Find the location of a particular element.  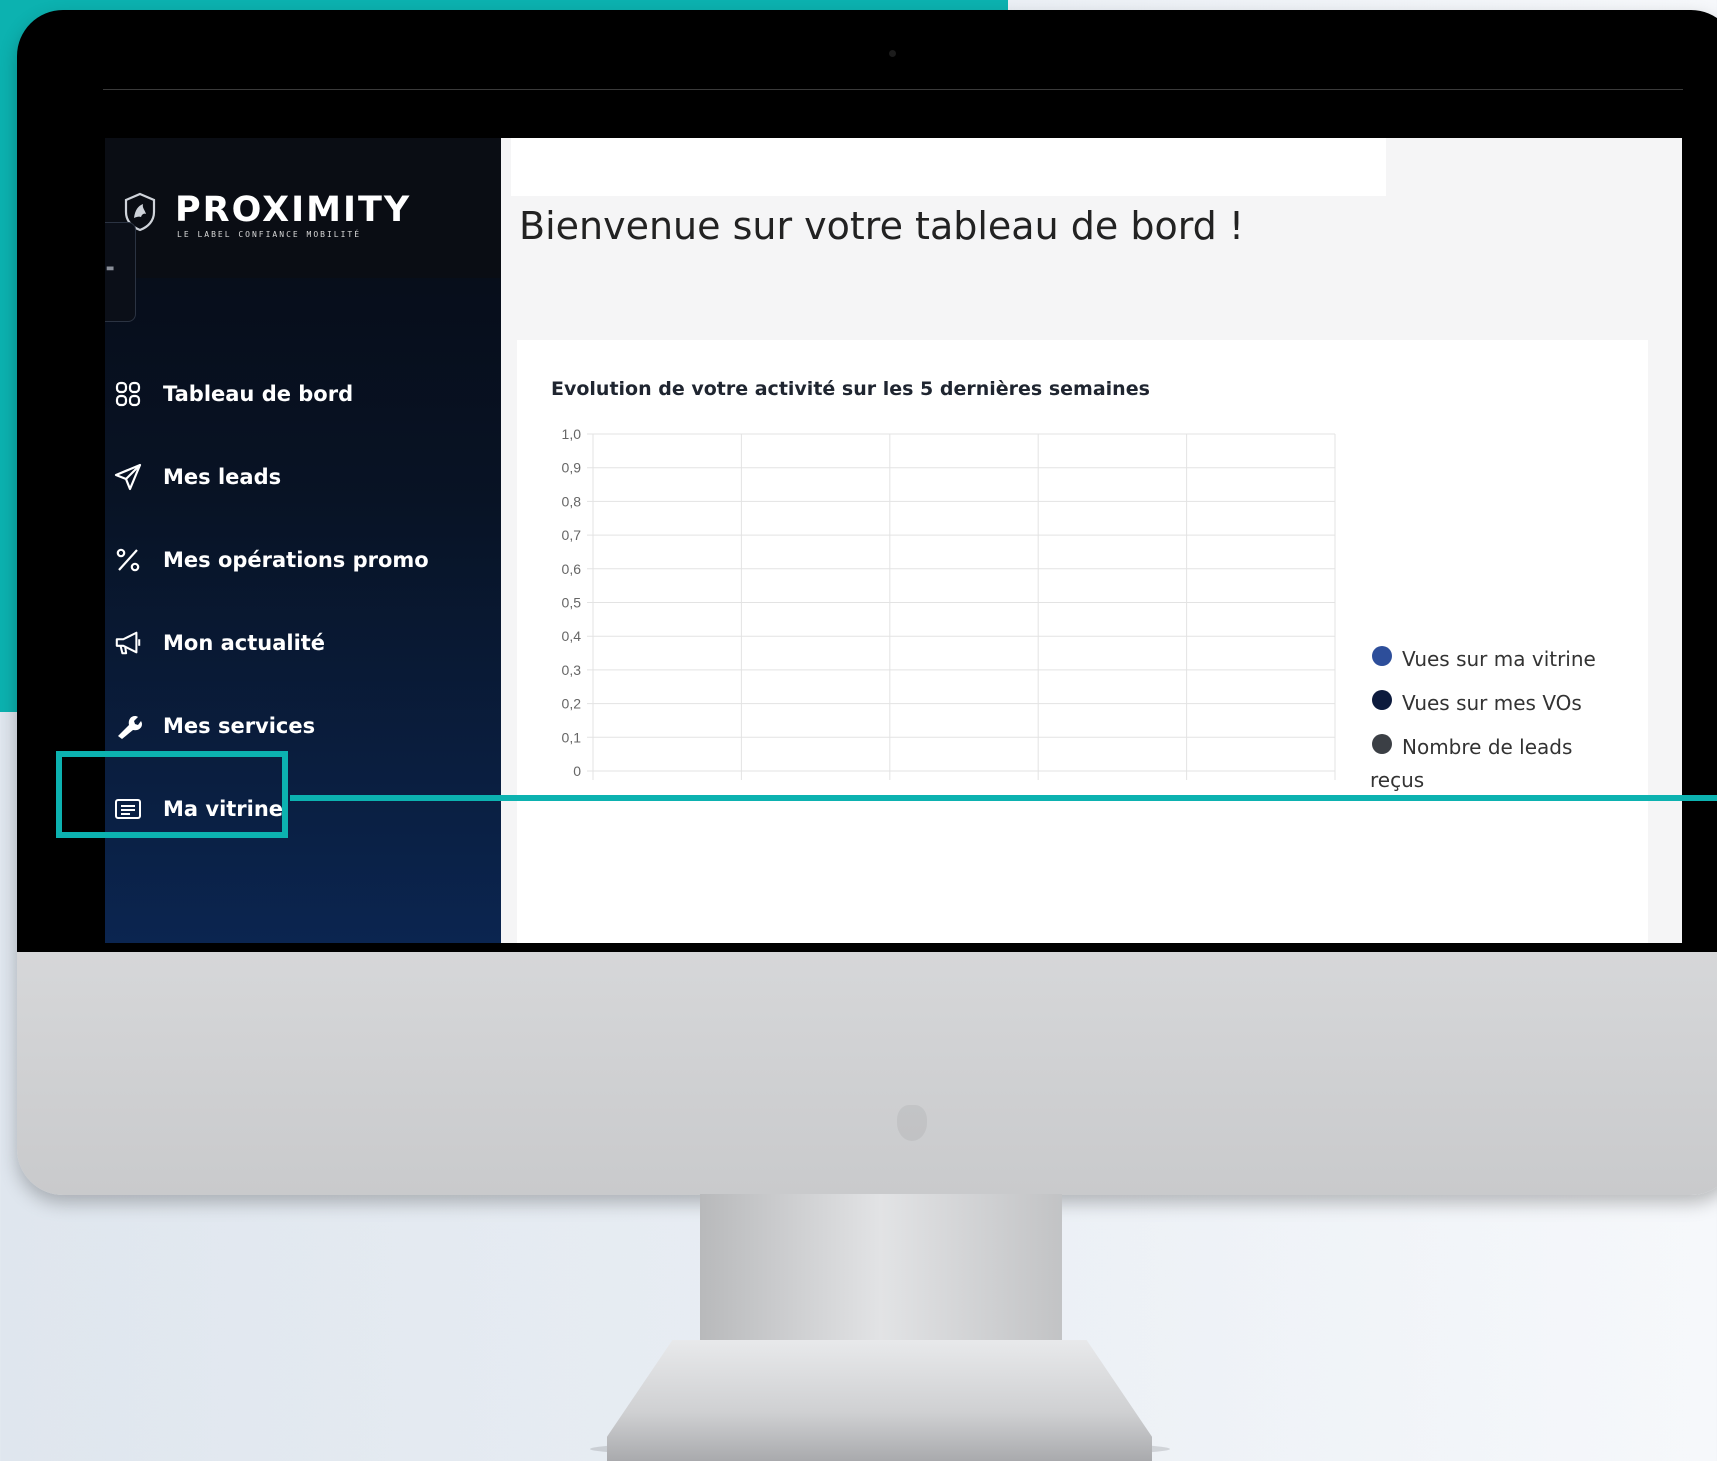

percent-icon is located at coordinates (128, 560).